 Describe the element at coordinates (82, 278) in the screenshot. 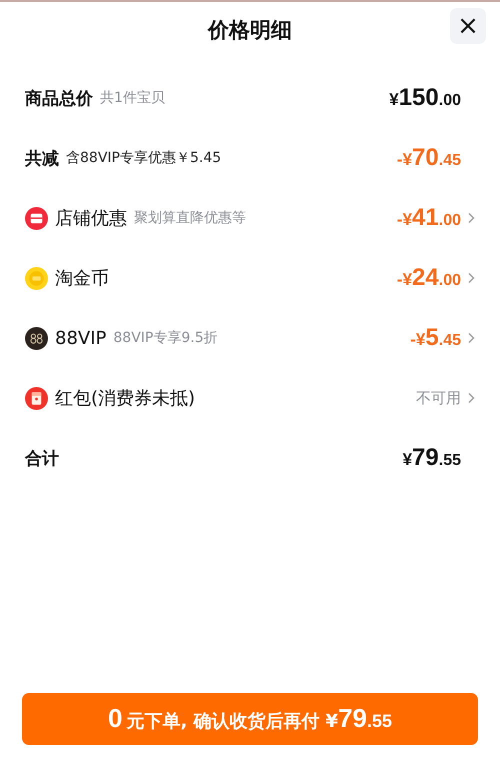

I see `row-label: 淘金币` at that location.